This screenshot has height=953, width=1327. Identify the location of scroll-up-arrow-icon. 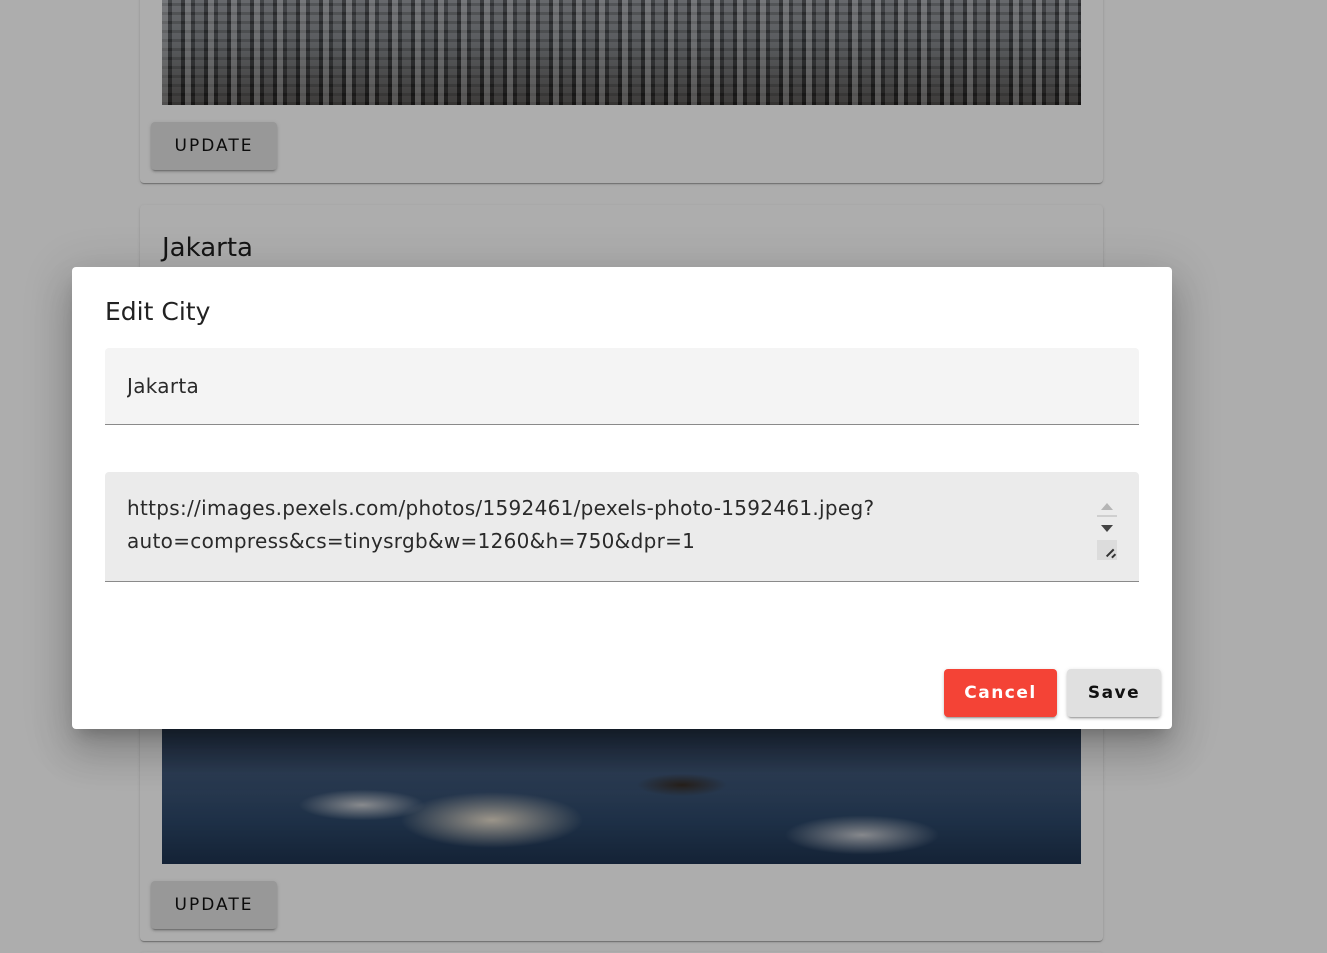
(1107, 506).